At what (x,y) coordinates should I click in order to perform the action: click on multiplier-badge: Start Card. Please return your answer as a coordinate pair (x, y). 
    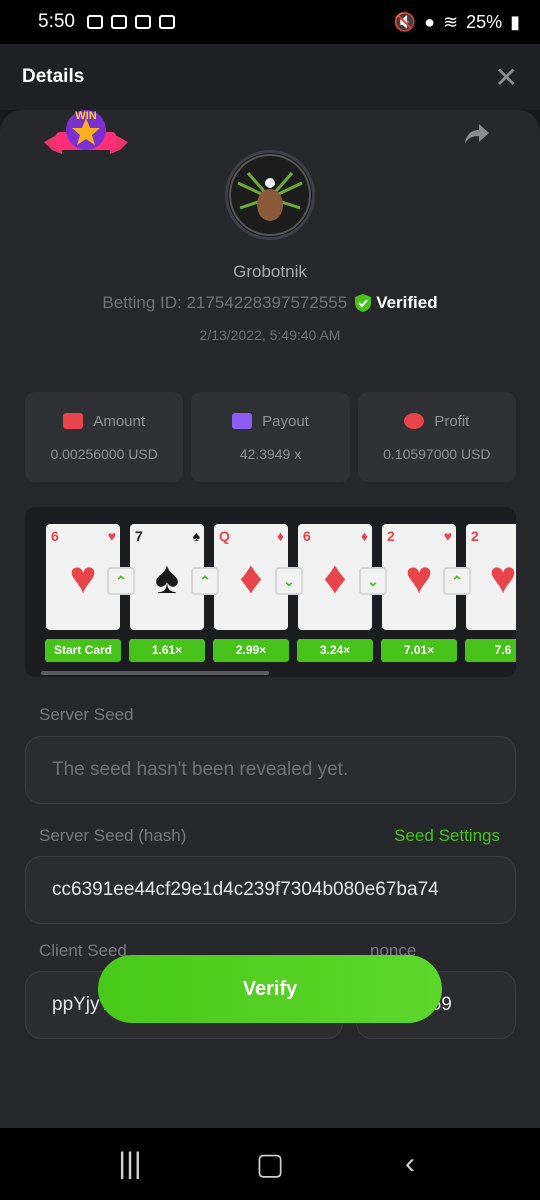
    Looking at the image, I should click on (83, 650).